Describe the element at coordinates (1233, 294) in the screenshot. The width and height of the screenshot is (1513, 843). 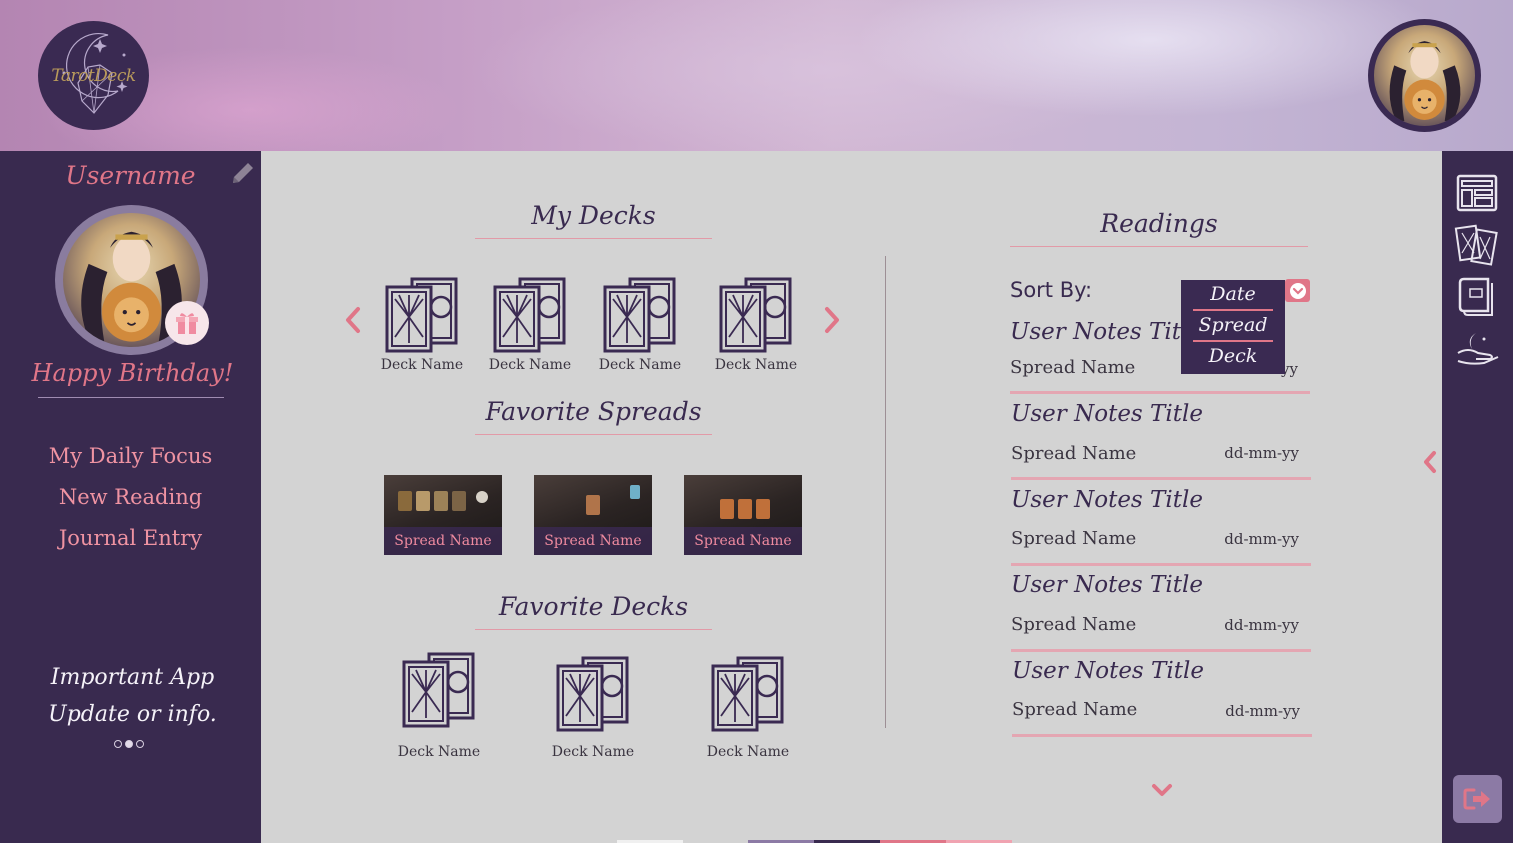
I see `sort-option-date: Date` at that location.